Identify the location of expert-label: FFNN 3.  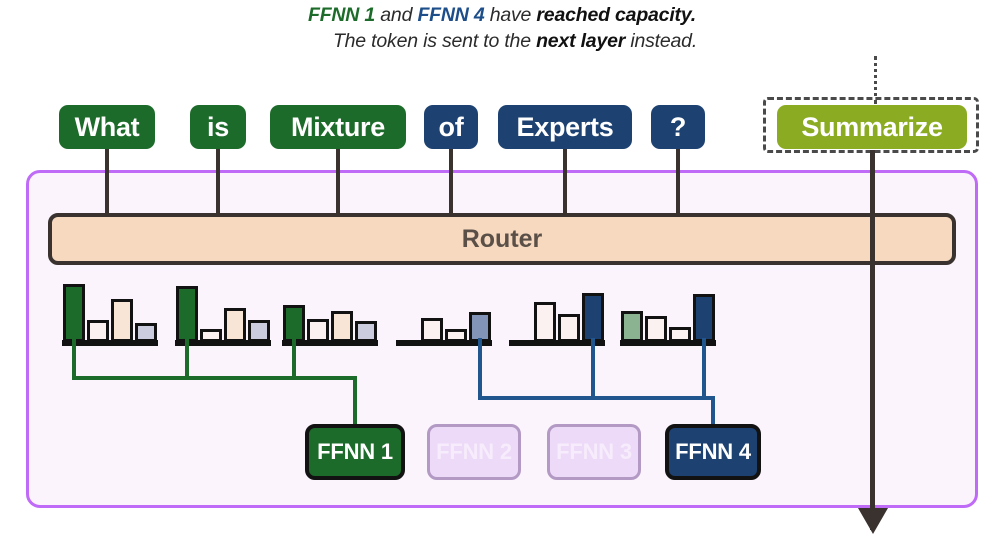
(594, 451).